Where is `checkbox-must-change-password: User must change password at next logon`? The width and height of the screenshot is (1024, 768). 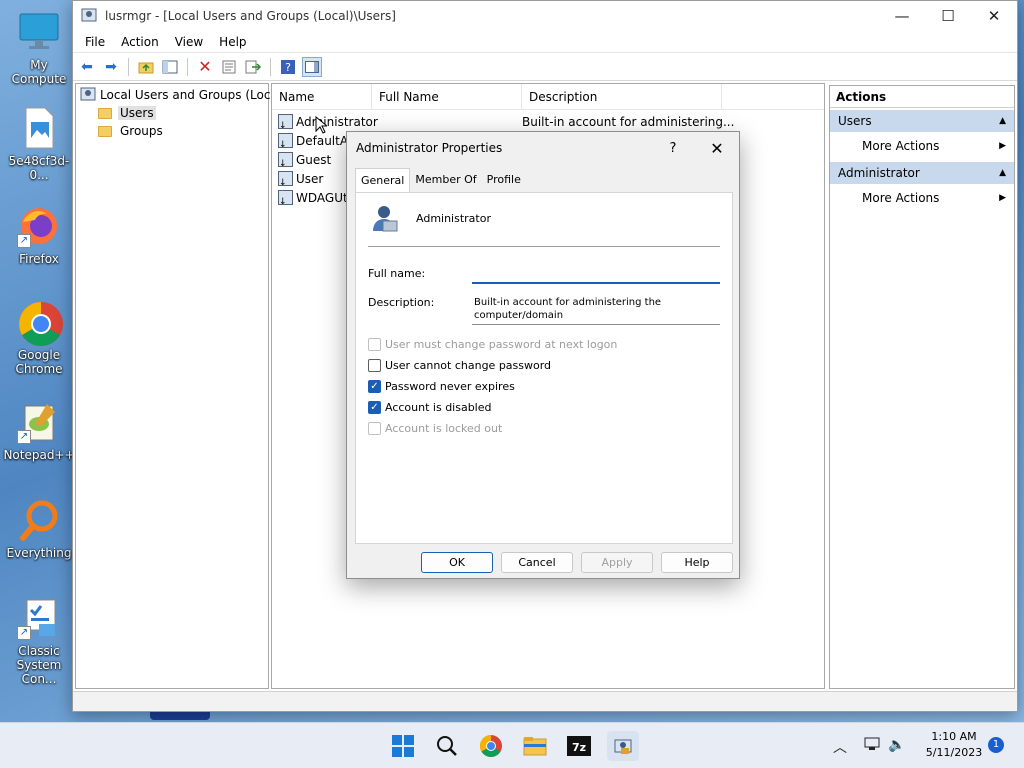 checkbox-must-change-password: User must change password at next logon is located at coordinates (492, 344).